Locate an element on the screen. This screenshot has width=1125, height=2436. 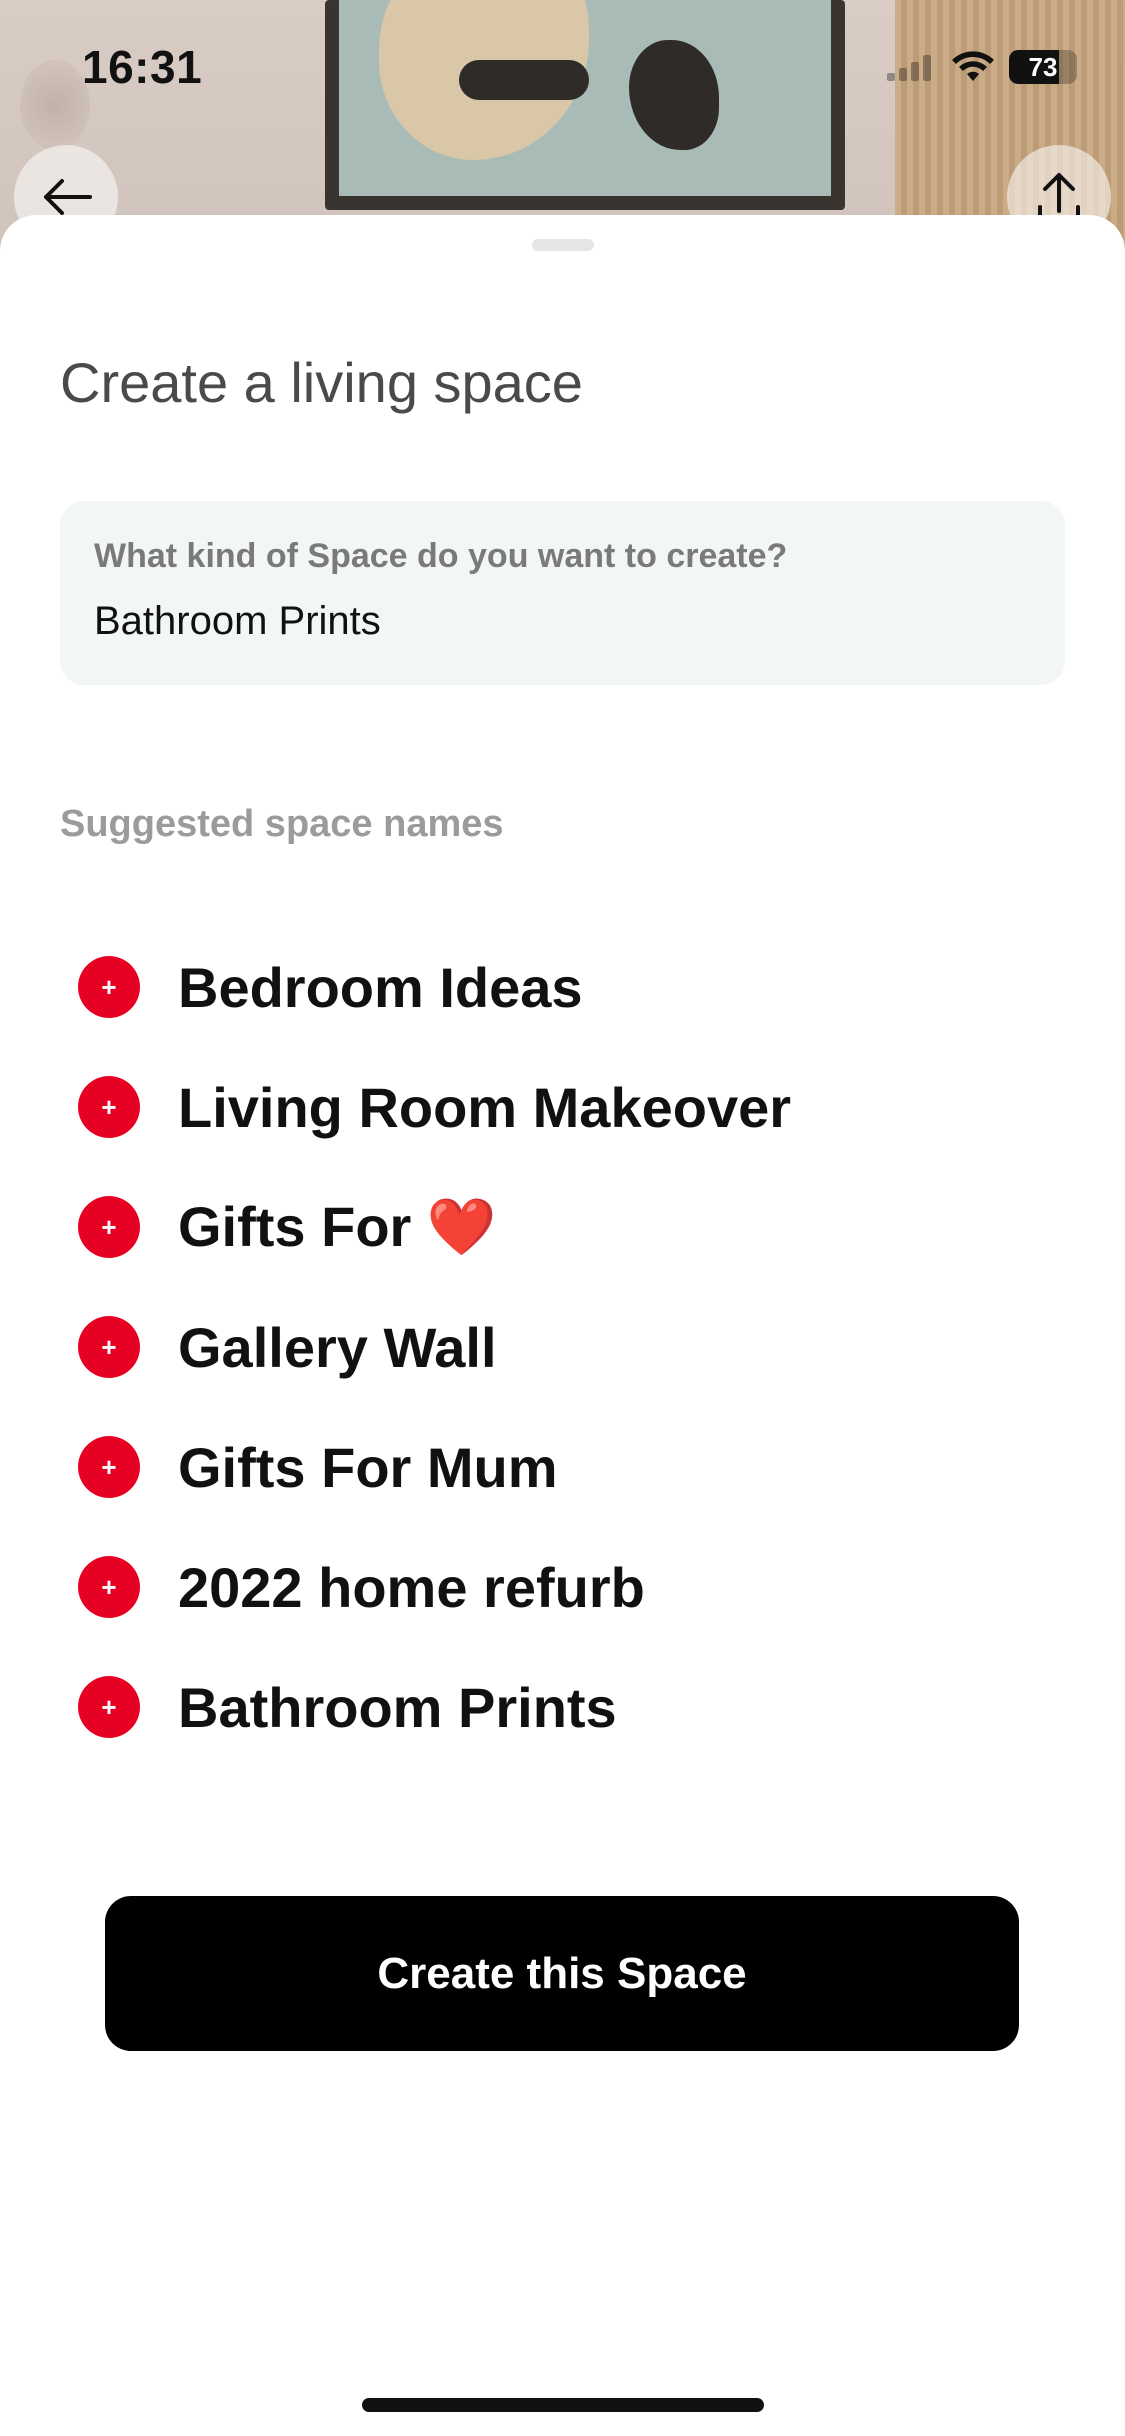
suggestion-item: + Bedroom Ideas is located at coordinates (434, 987).